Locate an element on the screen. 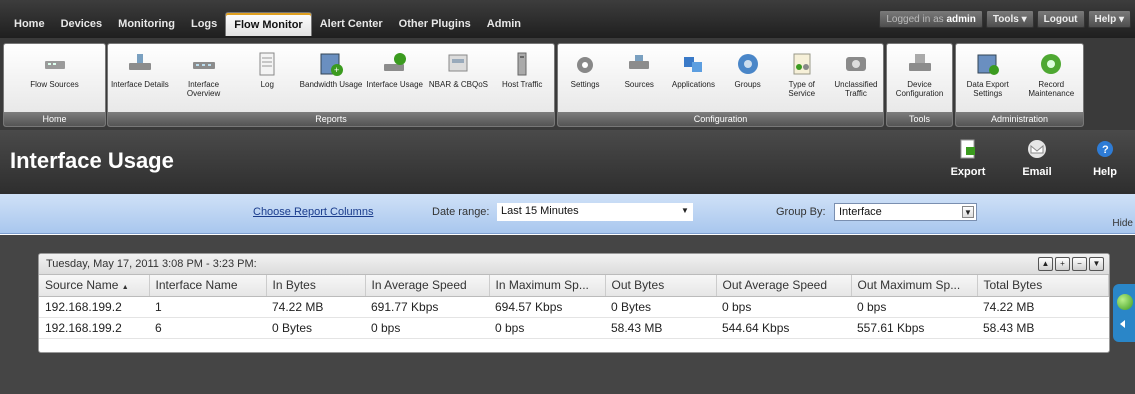 The height and width of the screenshot is (394, 1135). zoom-in-icon: + is located at coordinates (1062, 264).